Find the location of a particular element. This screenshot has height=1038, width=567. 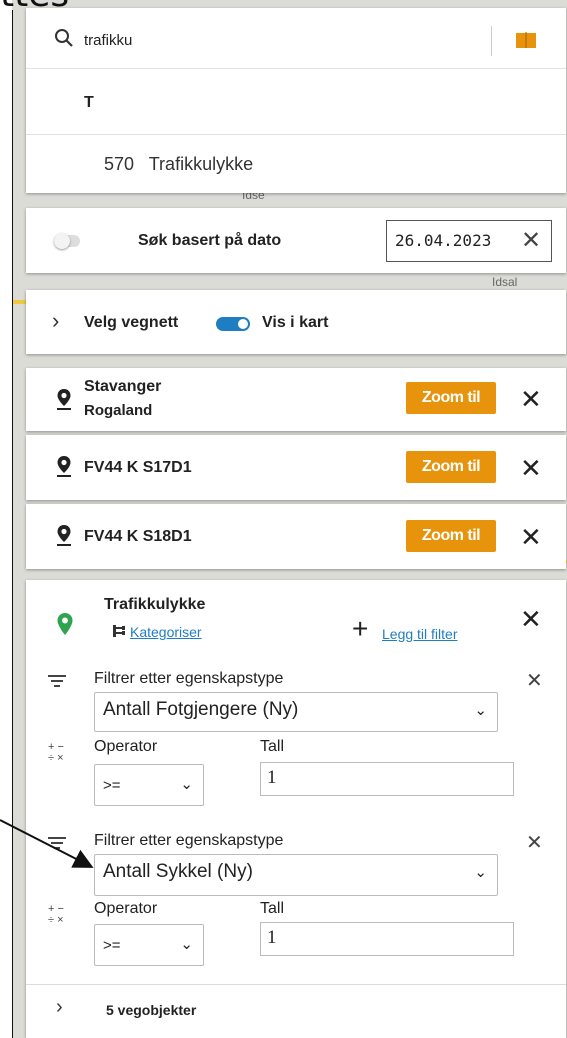

annotation-arrow is located at coordinates (47, 843).